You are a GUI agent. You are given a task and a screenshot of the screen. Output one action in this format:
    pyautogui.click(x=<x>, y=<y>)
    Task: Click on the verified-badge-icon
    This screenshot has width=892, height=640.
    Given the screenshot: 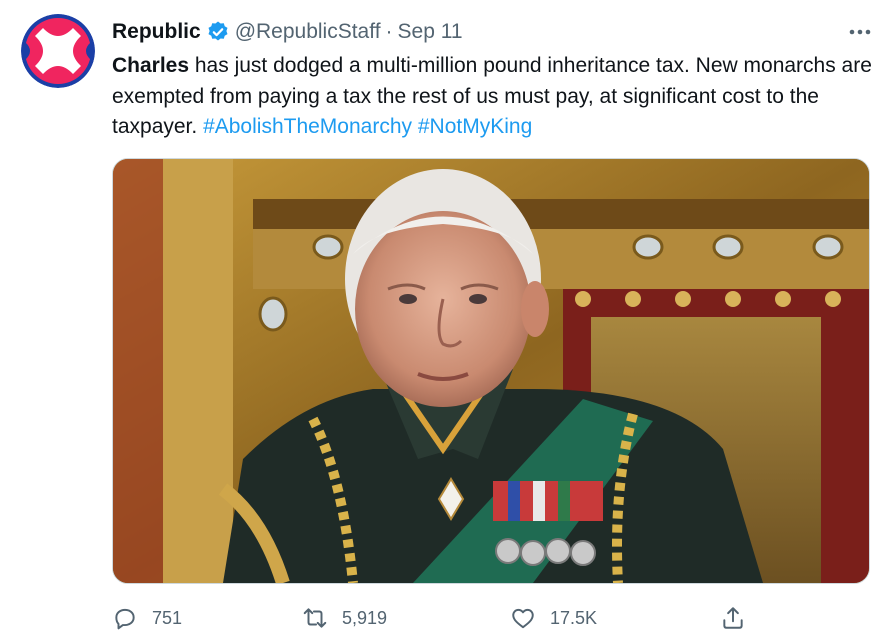 What is the action you would take?
    pyautogui.click(x=218, y=32)
    